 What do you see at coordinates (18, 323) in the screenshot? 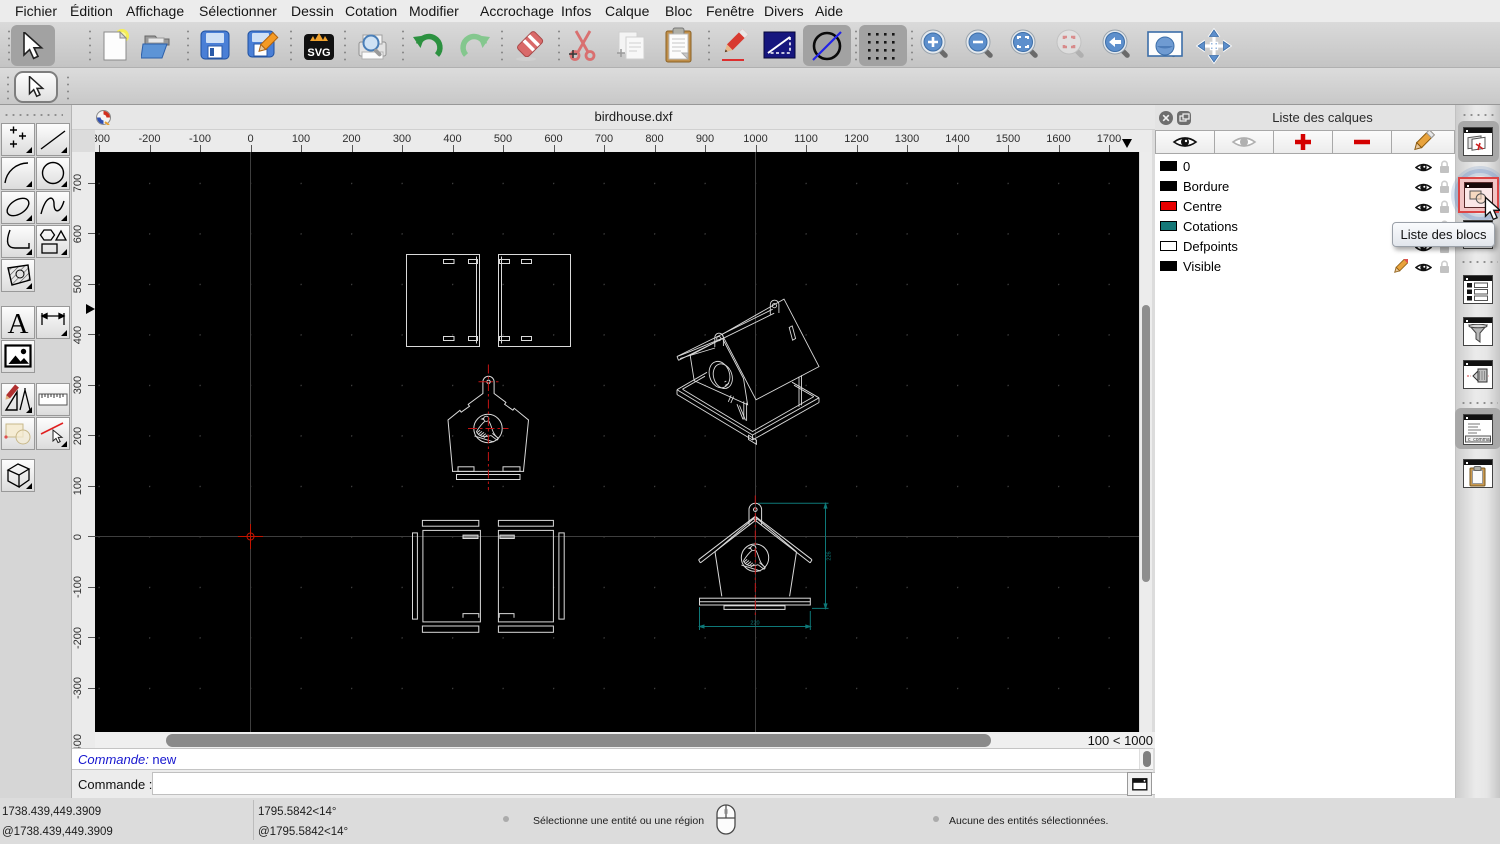
I see `svg-text: A` at bounding box center [18, 323].